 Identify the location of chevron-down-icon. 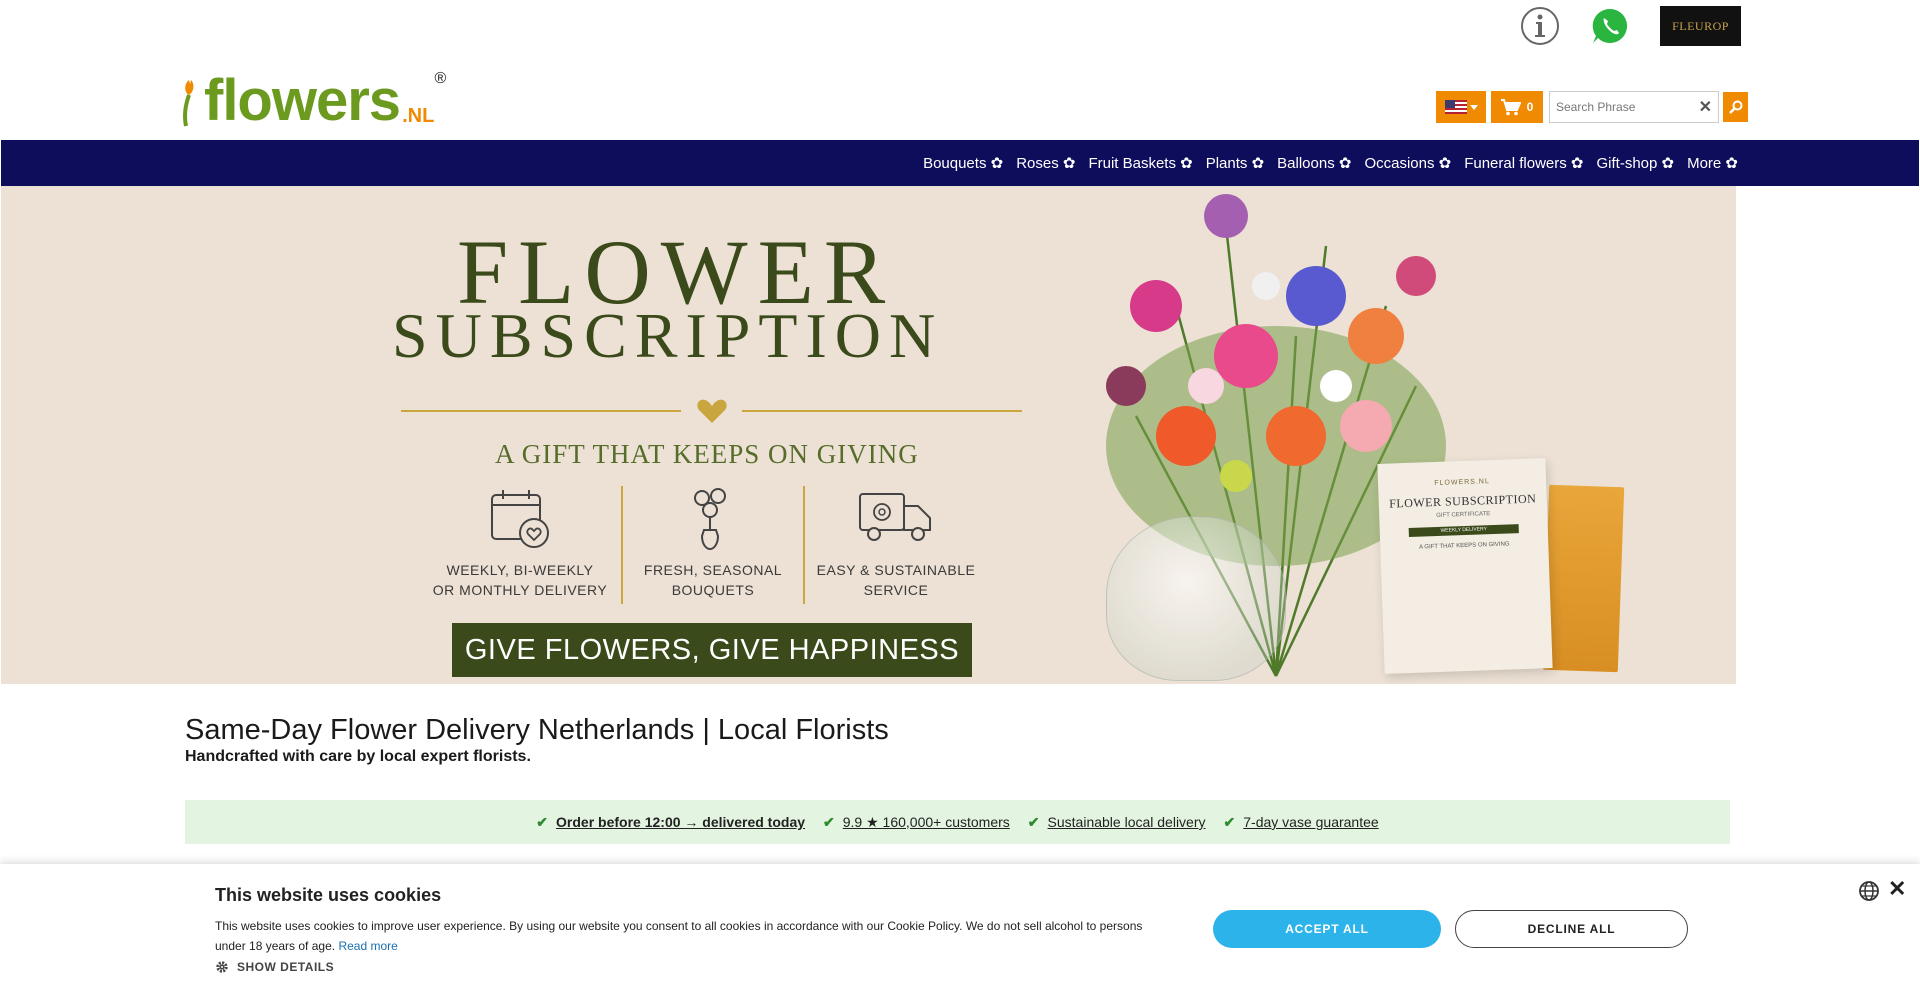
(1473, 107).